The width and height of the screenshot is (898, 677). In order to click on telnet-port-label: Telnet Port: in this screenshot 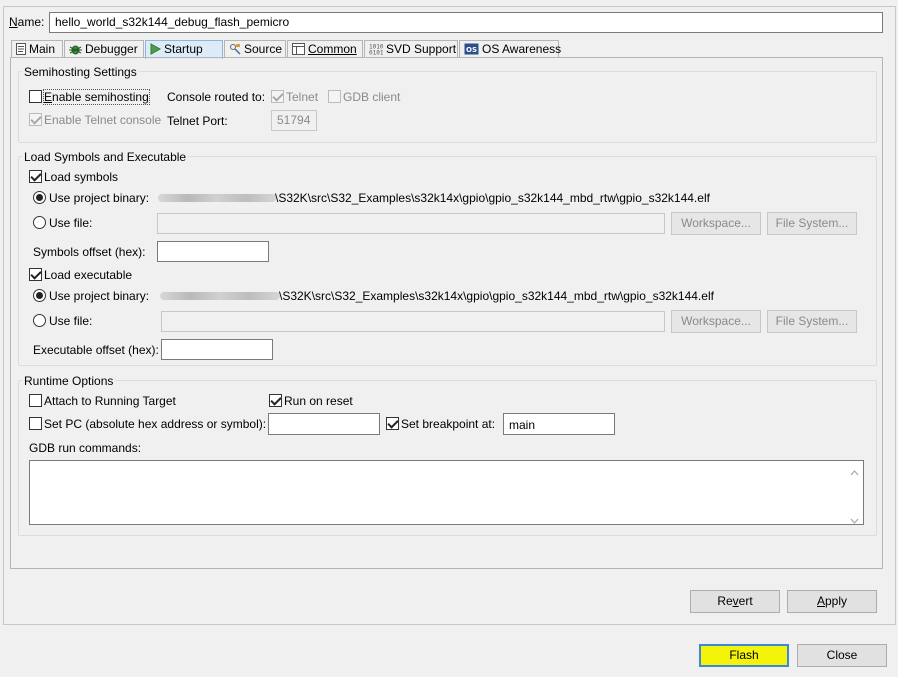, I will do `click(197, 121)`.